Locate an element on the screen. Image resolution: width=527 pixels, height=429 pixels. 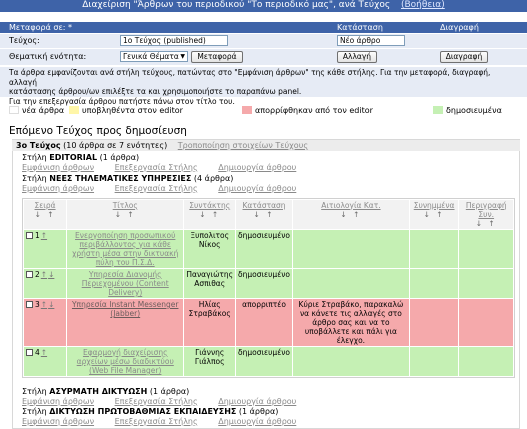
row-author: Παναγιώτης Ασπιθας is located at coordinates (210, 283).